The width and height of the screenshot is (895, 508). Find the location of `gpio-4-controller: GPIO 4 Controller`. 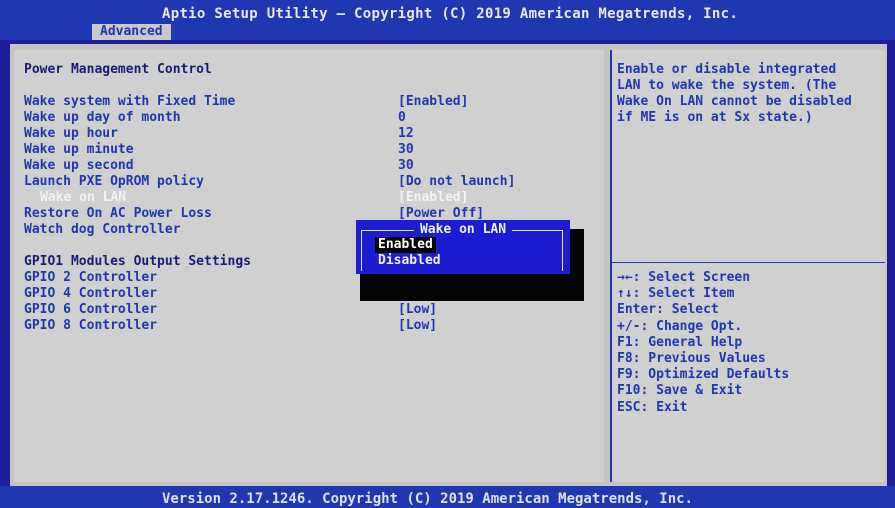

gpio-4-controller: GPIO 4 Controller is located at coordinates (90, 294).